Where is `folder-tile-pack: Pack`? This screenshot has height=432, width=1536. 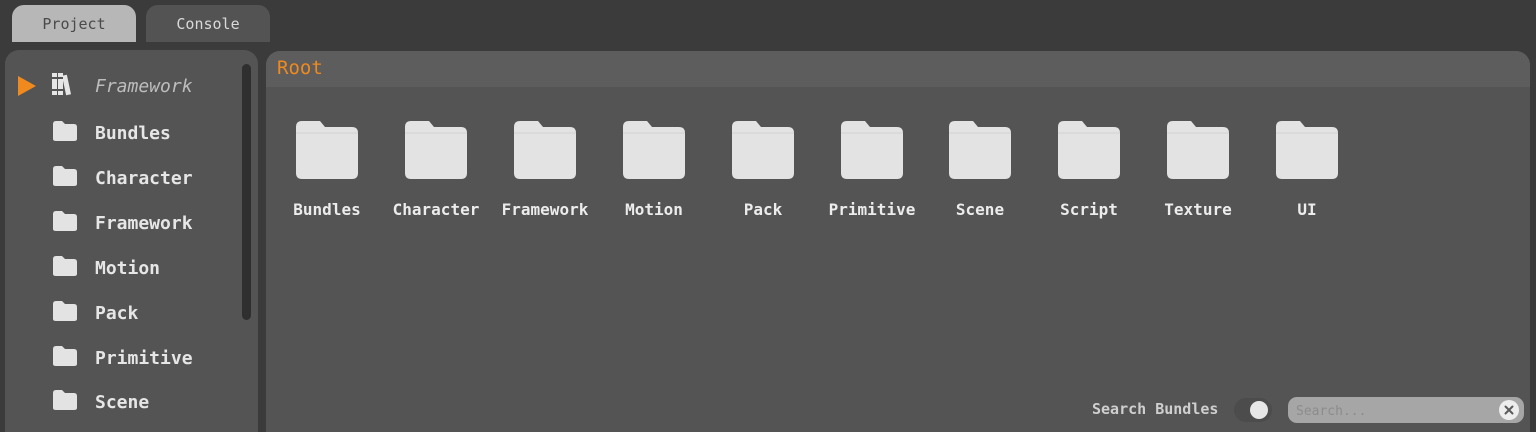 folder-tile-pack: Pack is located at coordinates (763, 174).